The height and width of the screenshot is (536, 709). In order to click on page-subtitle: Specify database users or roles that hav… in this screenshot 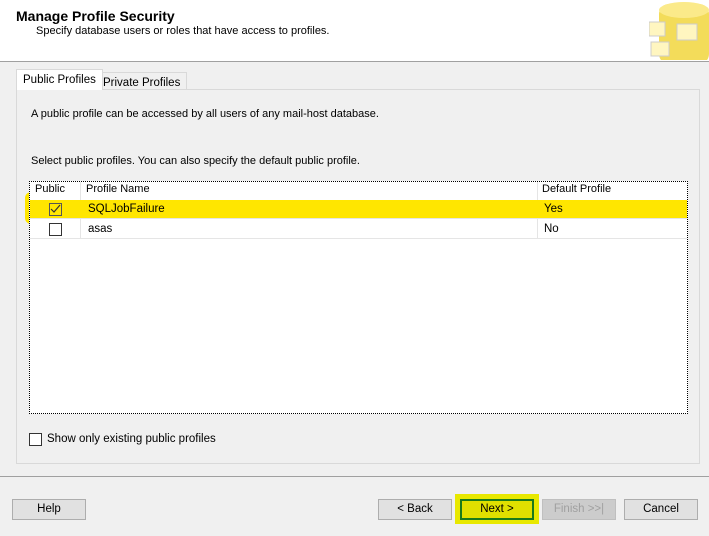, I will do `click(183, 31)`.